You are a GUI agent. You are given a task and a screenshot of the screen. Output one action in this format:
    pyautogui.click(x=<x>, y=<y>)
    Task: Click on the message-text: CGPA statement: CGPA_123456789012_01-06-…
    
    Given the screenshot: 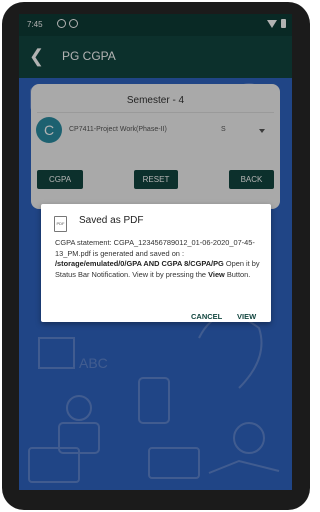 What is the action you would take?
    pyautogui.click(x=155, y=248)
    